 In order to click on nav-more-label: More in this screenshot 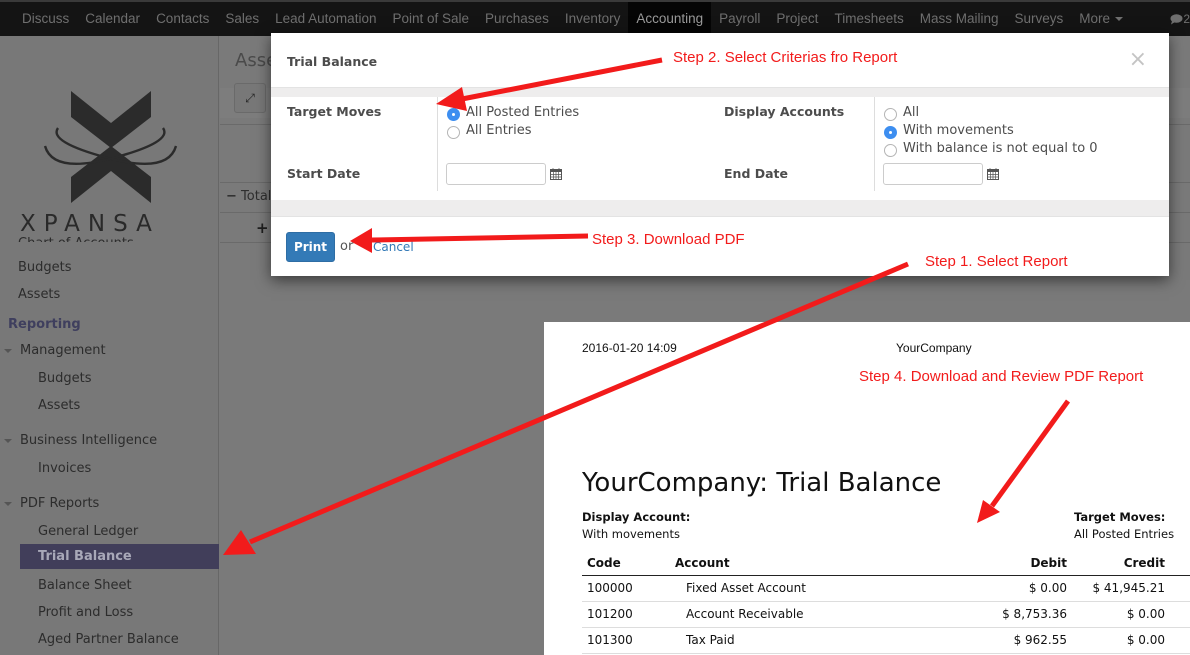, I will do `click(1095, 18)`.